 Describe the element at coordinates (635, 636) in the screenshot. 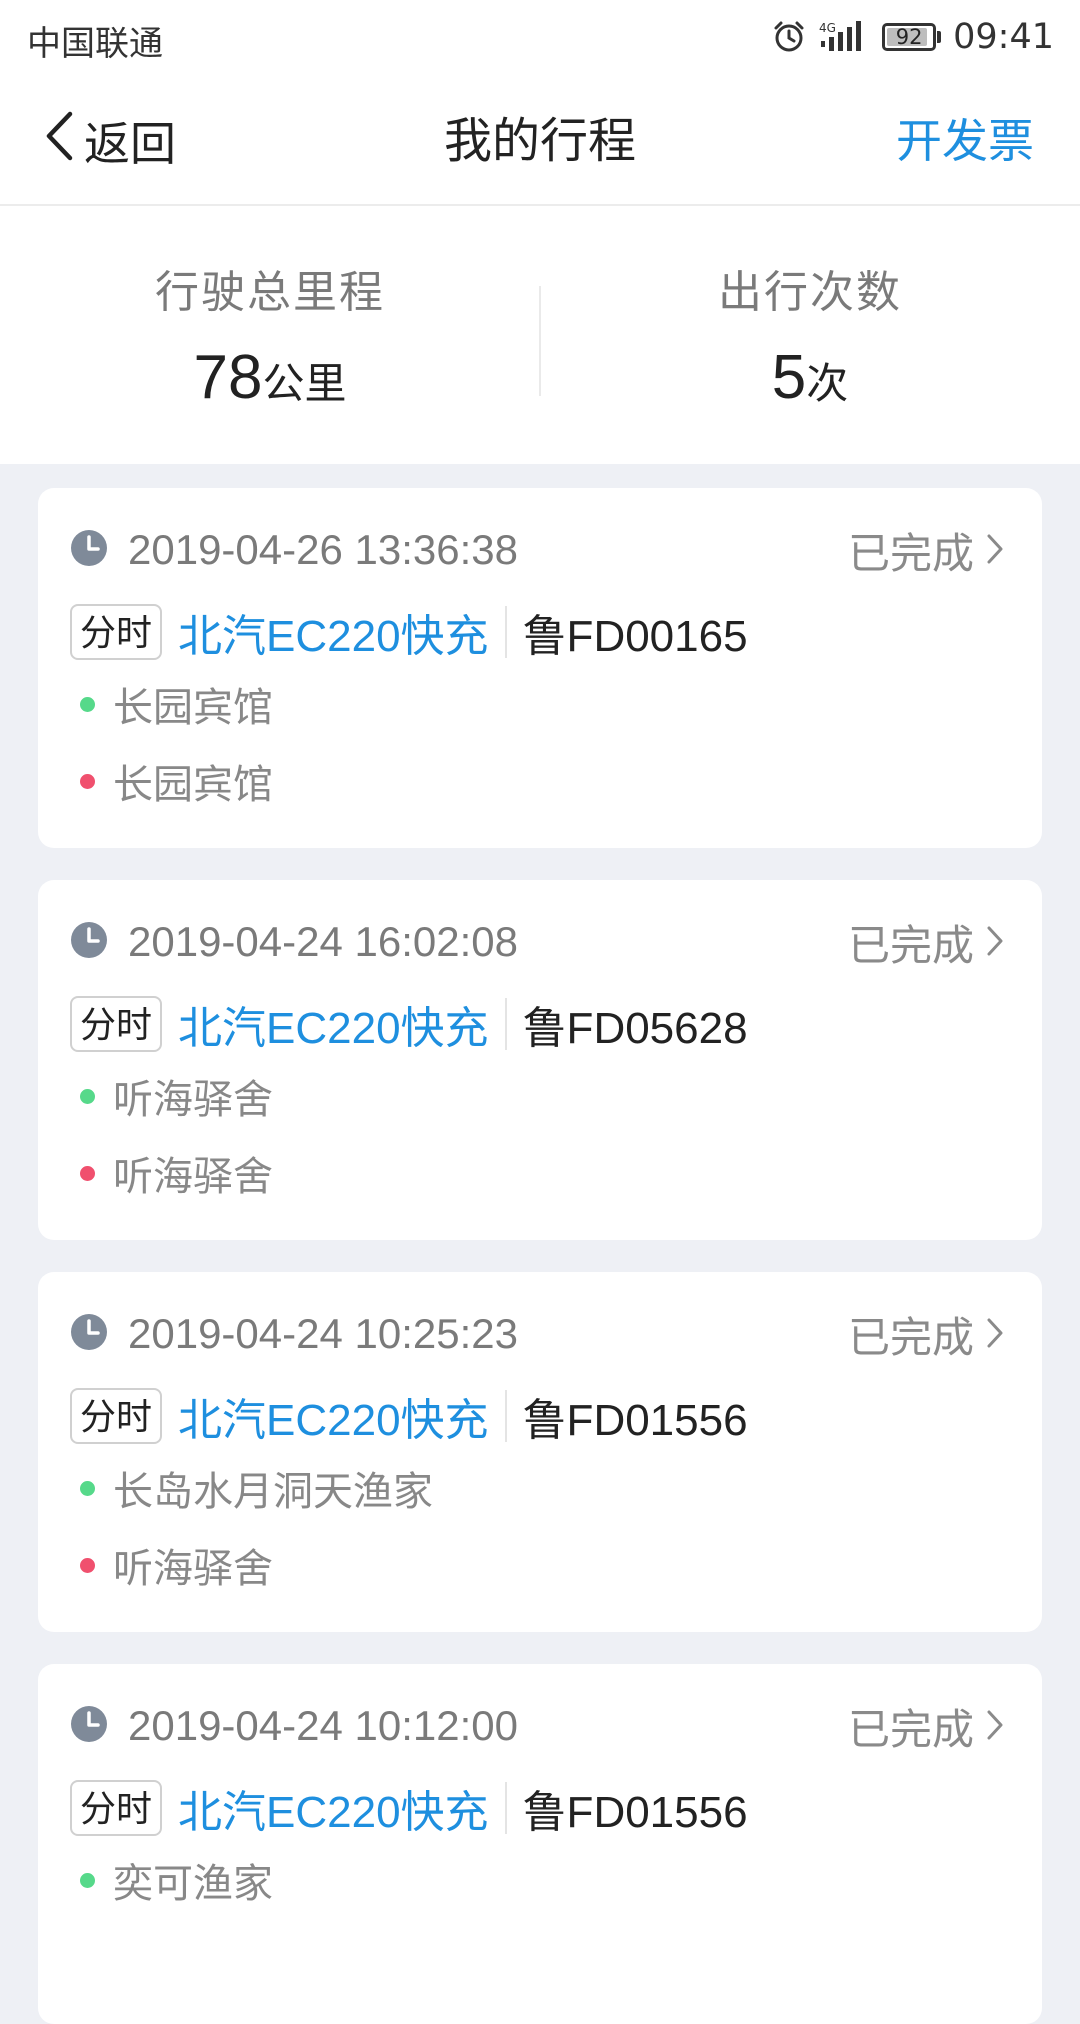

I see `license-plate: 鲁FD00165` at that location.